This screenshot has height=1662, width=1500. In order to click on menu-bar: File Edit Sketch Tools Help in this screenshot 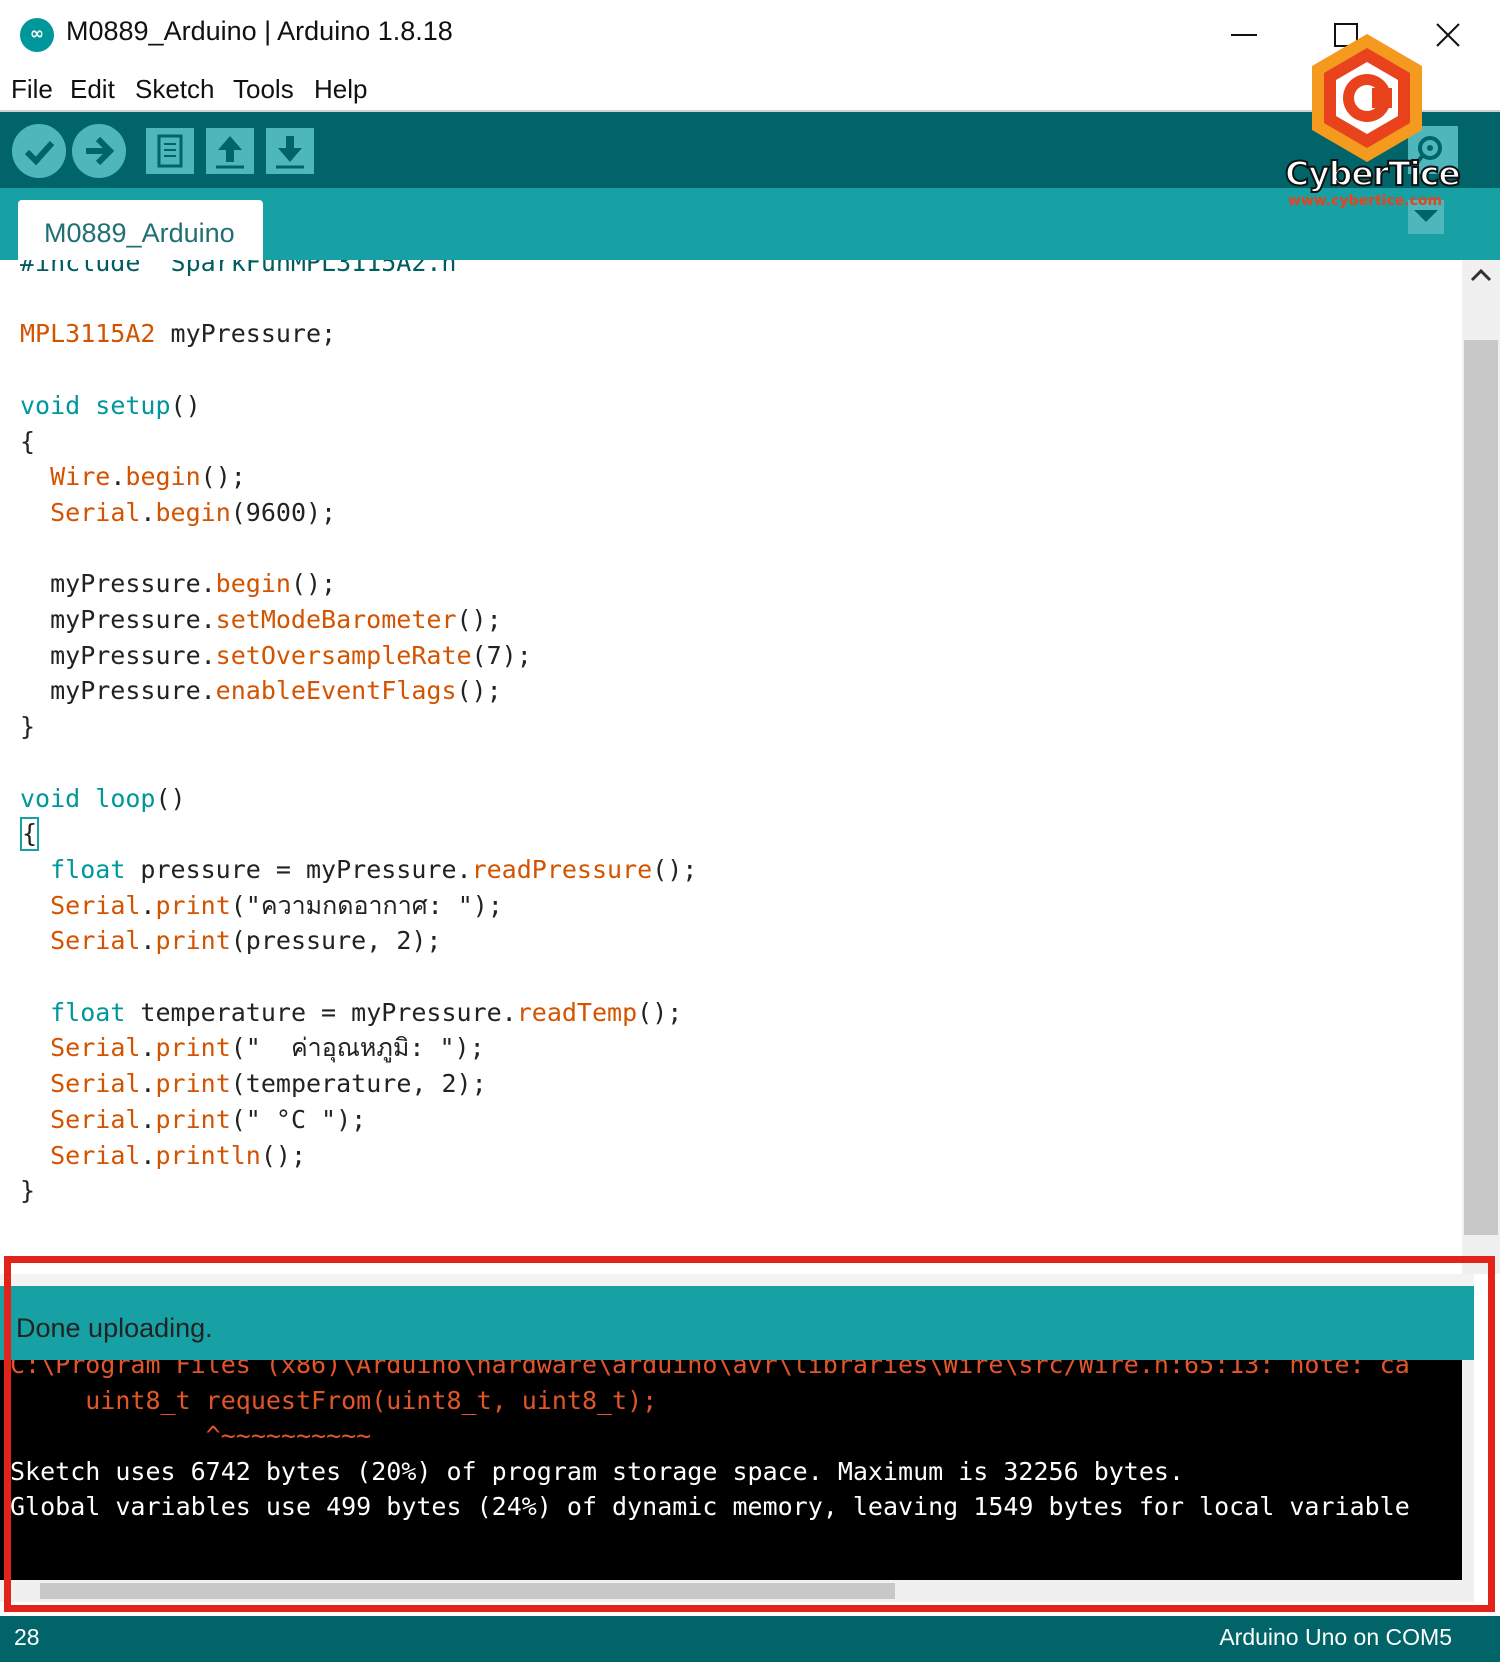, I will do `click(750, 90)`.